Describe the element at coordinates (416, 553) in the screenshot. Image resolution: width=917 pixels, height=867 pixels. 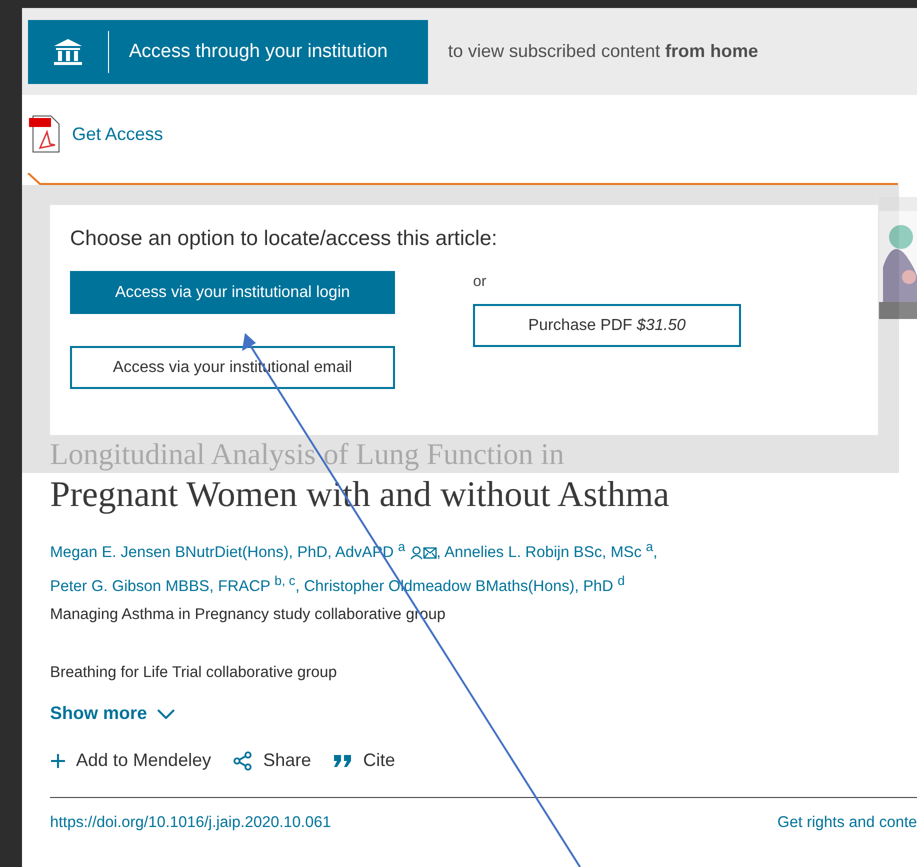
I see `person-icon` at that location.